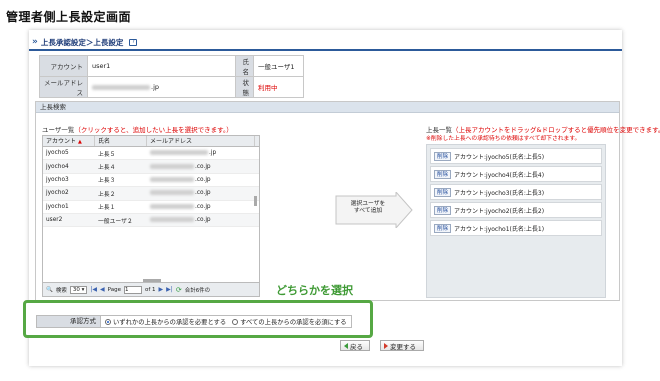  I want to click on row-account: jyocho3, so click(57, 179).